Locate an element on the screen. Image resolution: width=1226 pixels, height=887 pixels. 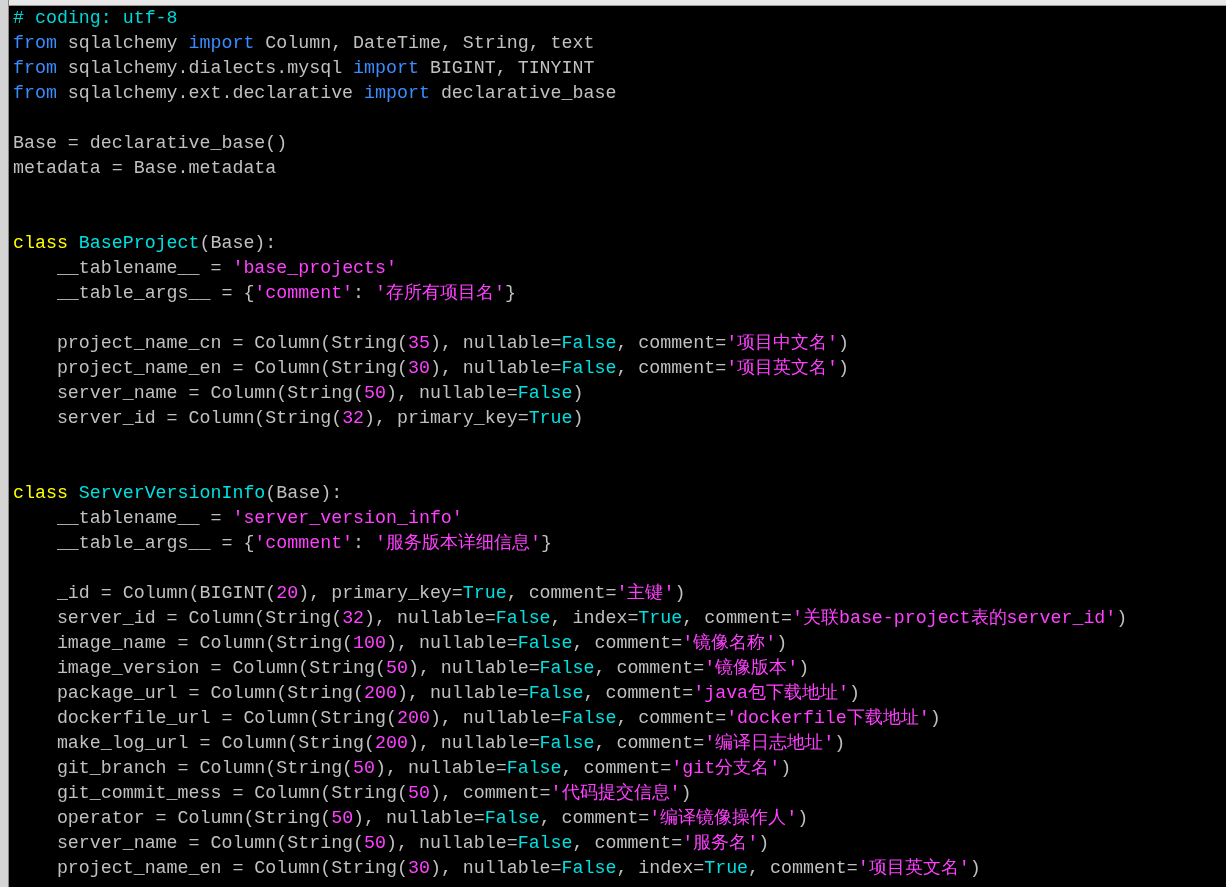
code-line: __tablename__ = 'base_projects' is located at coordinates (226, 268).